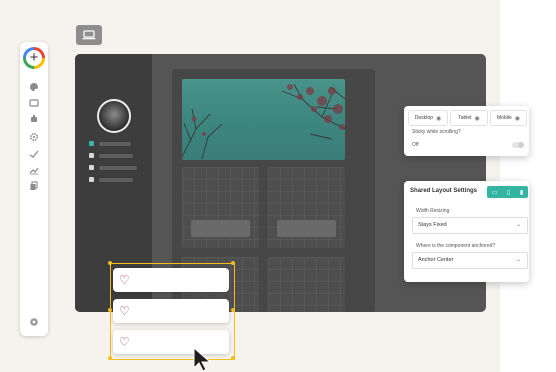  Describe the element at coordinates (470, 260) in the screenshot. I see `anchor-select: Anchor Center ⌄` at that location.